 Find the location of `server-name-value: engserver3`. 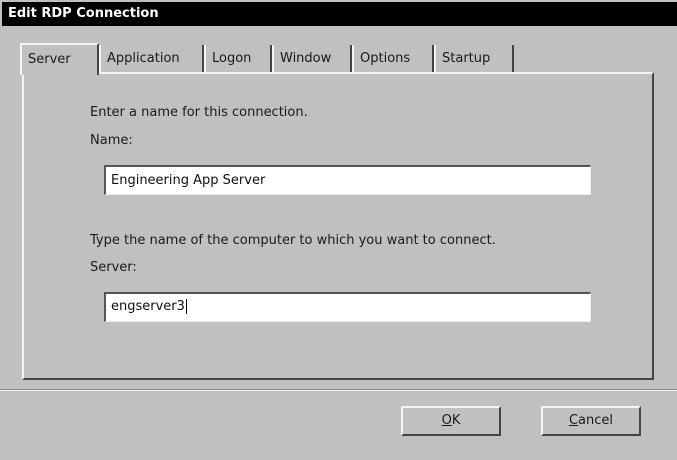

server-name-value: engserver3 is located at coordinates (148, 306).